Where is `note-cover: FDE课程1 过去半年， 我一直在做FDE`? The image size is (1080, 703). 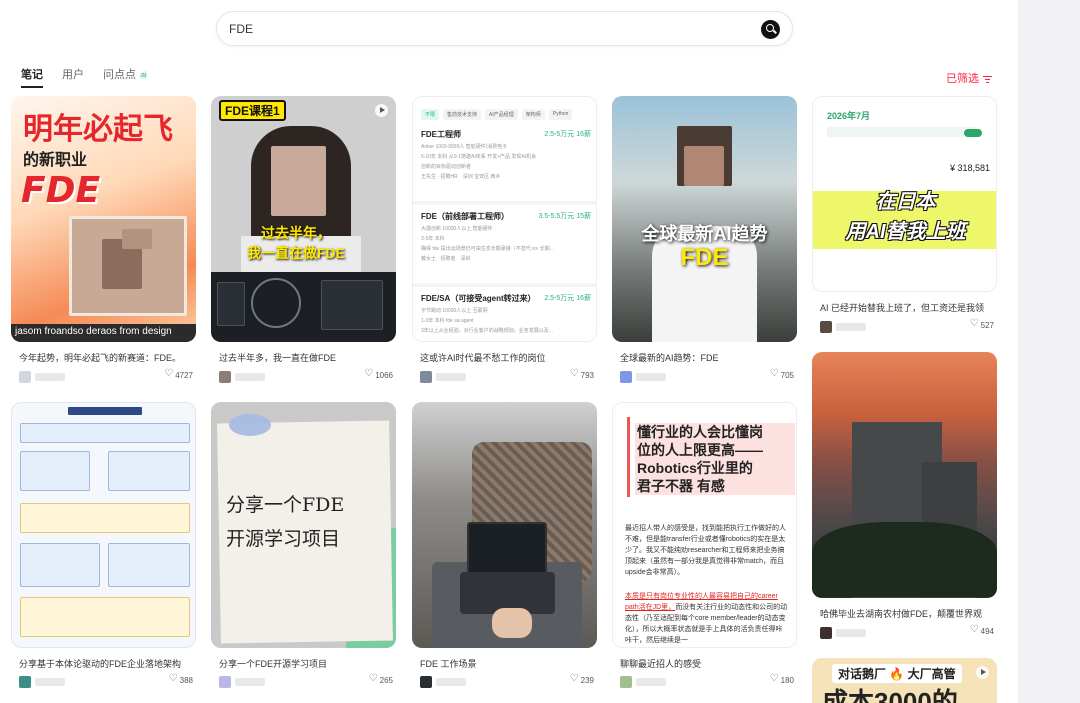
note-cover: FDE课程1 过去半年， 我一直在做FDE is located at coordinates (303, 219).